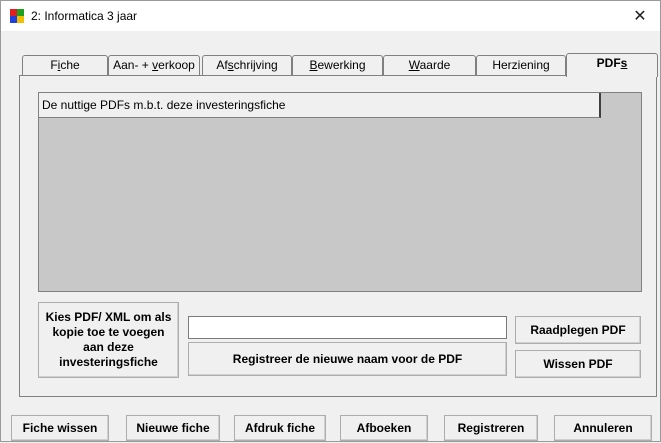  I want to click on app-icon, so click(17, 16).